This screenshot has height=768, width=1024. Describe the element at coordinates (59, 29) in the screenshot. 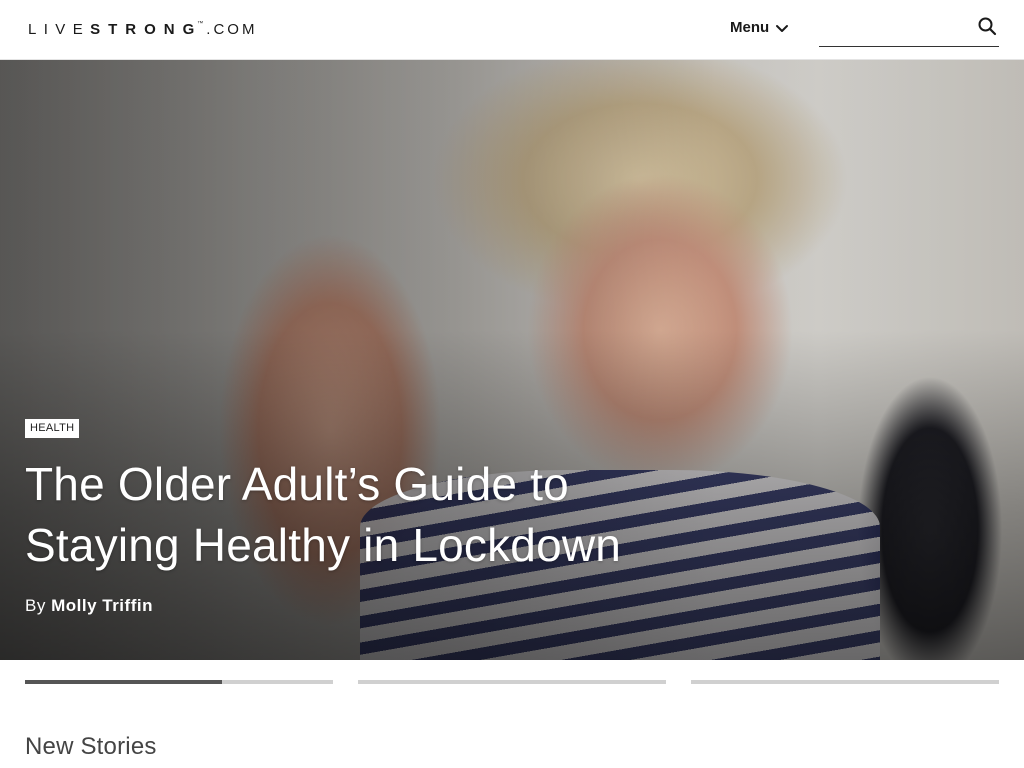

I see `logo-live: LIVE` at that location.